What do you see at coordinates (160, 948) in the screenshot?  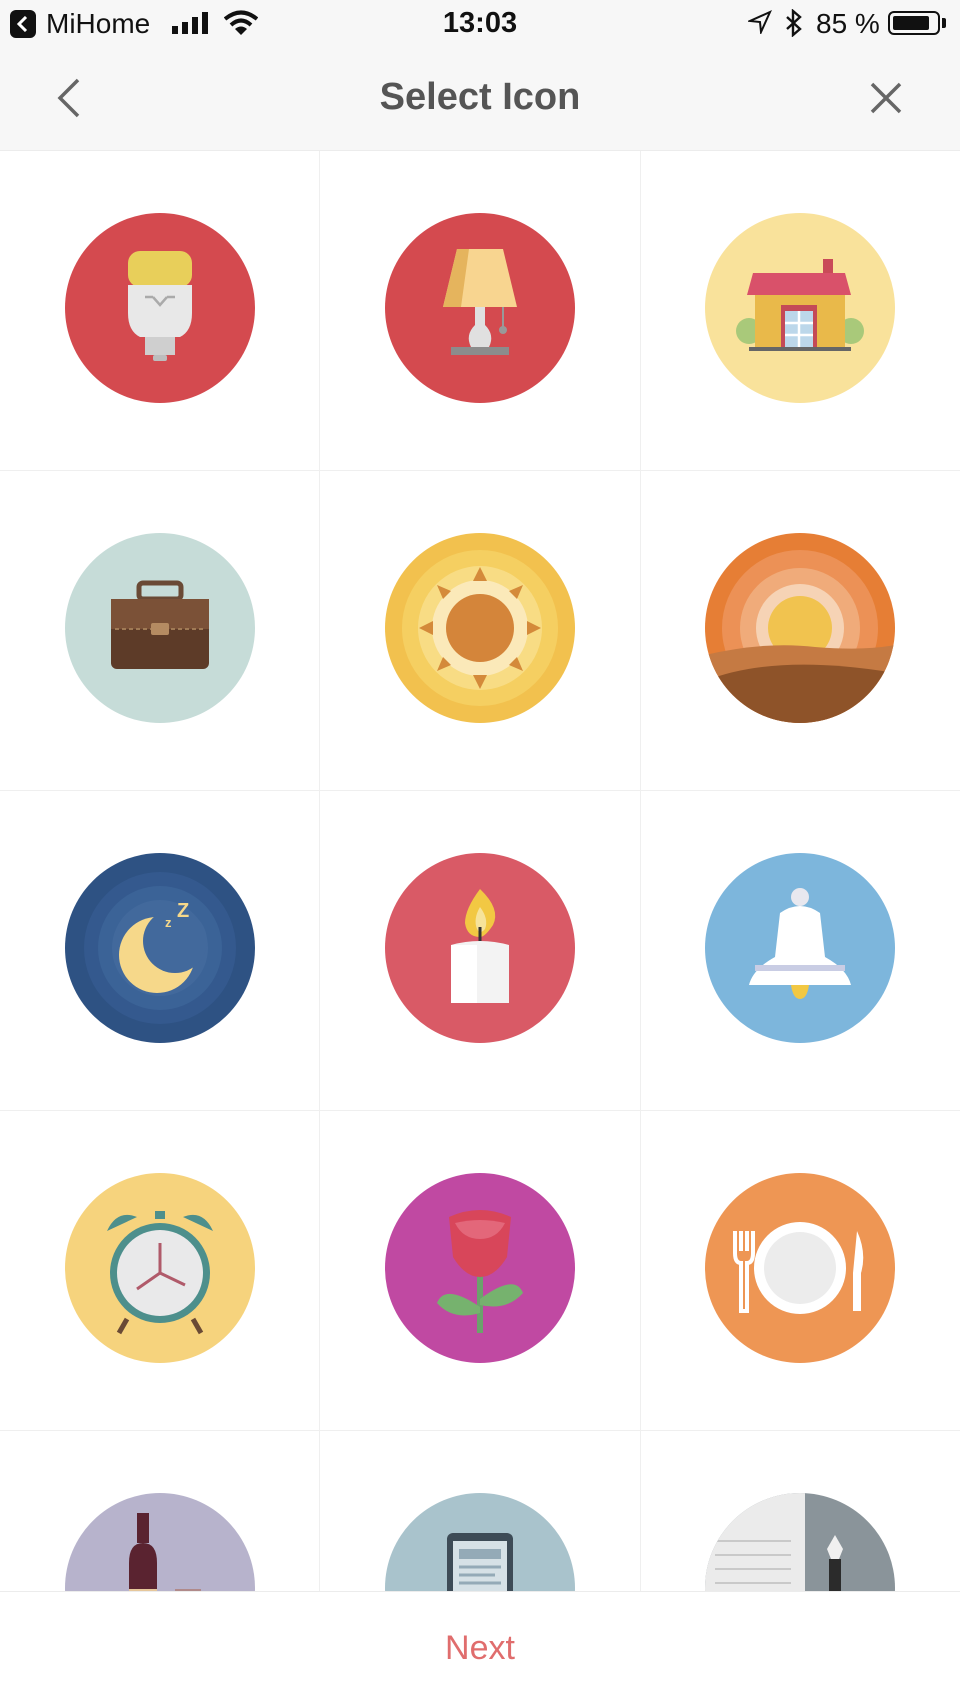 I see `moon-sleep-icon: Z z` at bounding box center [160, 948].